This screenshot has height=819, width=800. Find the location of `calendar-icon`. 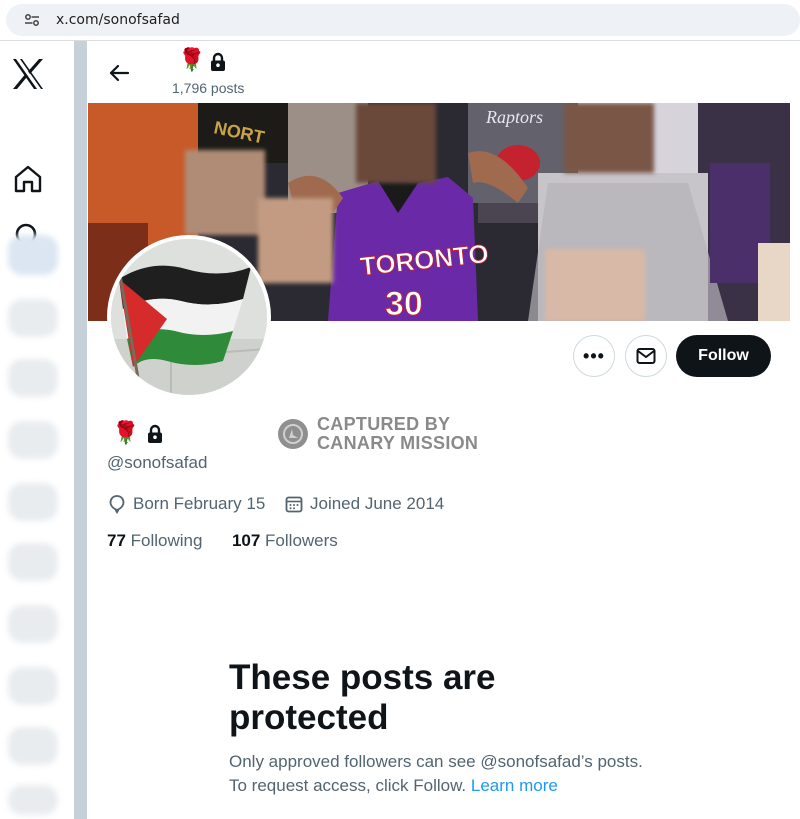

calendar-icon is located at coordinates (294, 504).